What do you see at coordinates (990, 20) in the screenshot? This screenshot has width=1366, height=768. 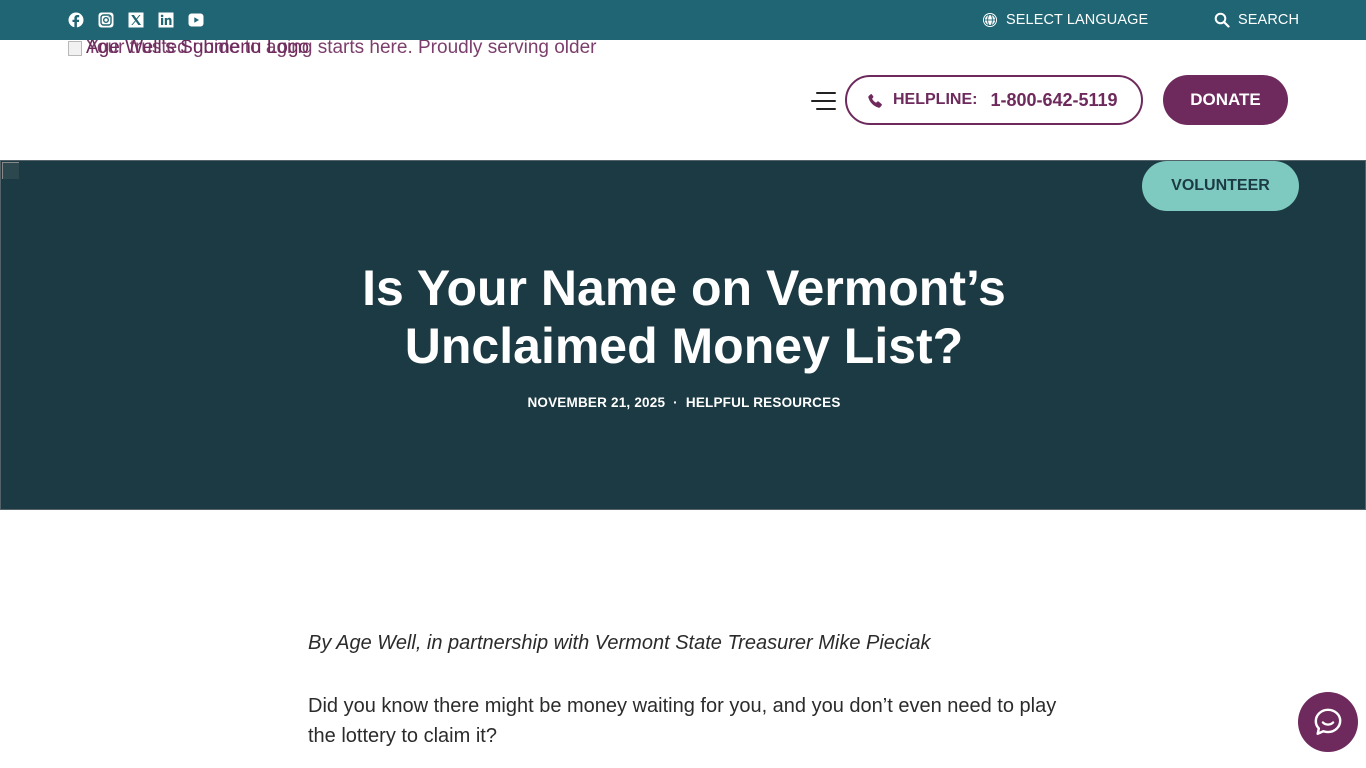 I see `globe-icon` at bounding box center [990, 20].